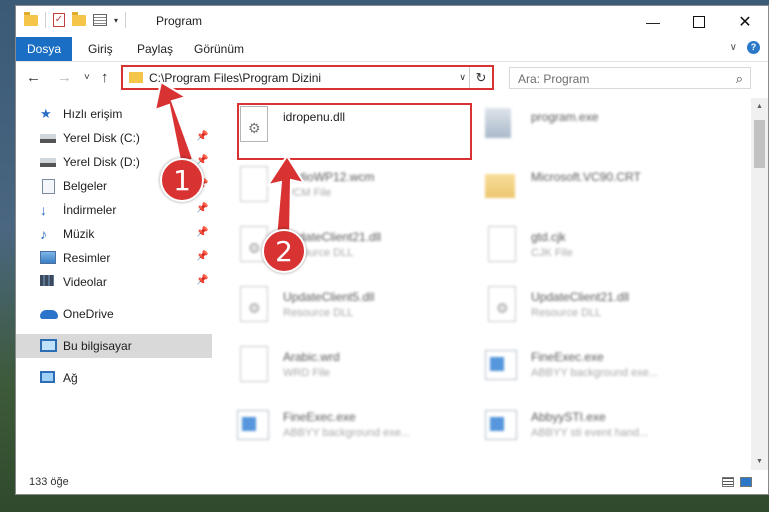 The height and width of the screenshot is (512, 769). Describe the element at coordinates (114, 138) in the screenshot. I see `sidebar-item-local-disk-c: Yerel Disk (C:) 📌` at that location.